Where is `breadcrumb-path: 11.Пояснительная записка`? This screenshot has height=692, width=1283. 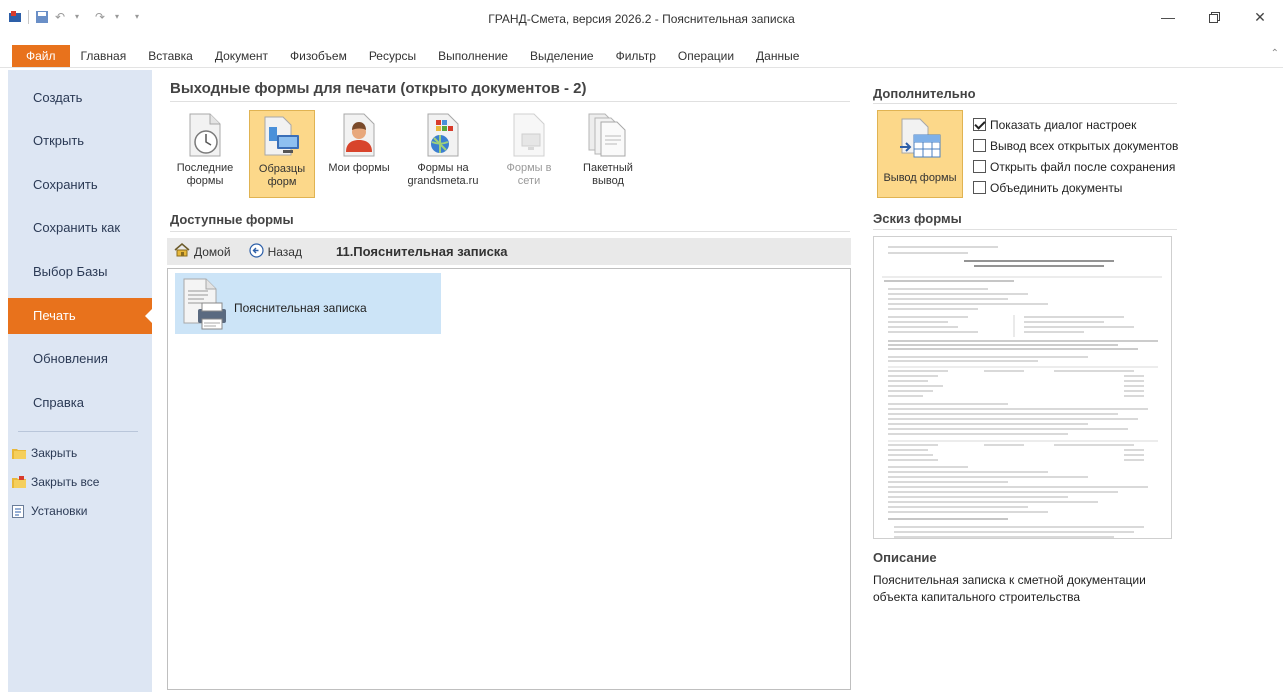
breadcrumb-path: 11.Пояснительная записка is located at coordinates (421, 251).